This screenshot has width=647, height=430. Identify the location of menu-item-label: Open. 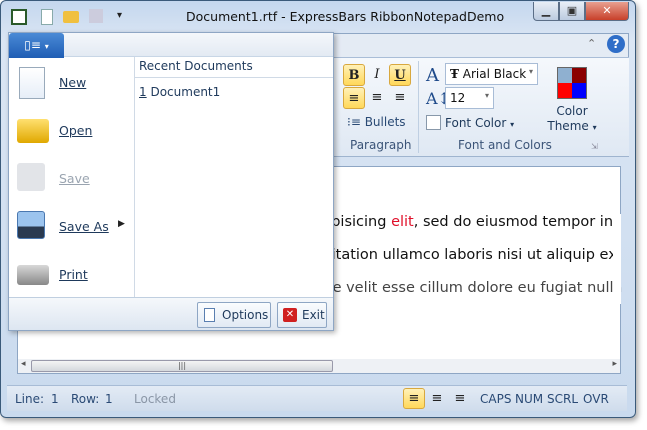
(76, 130).